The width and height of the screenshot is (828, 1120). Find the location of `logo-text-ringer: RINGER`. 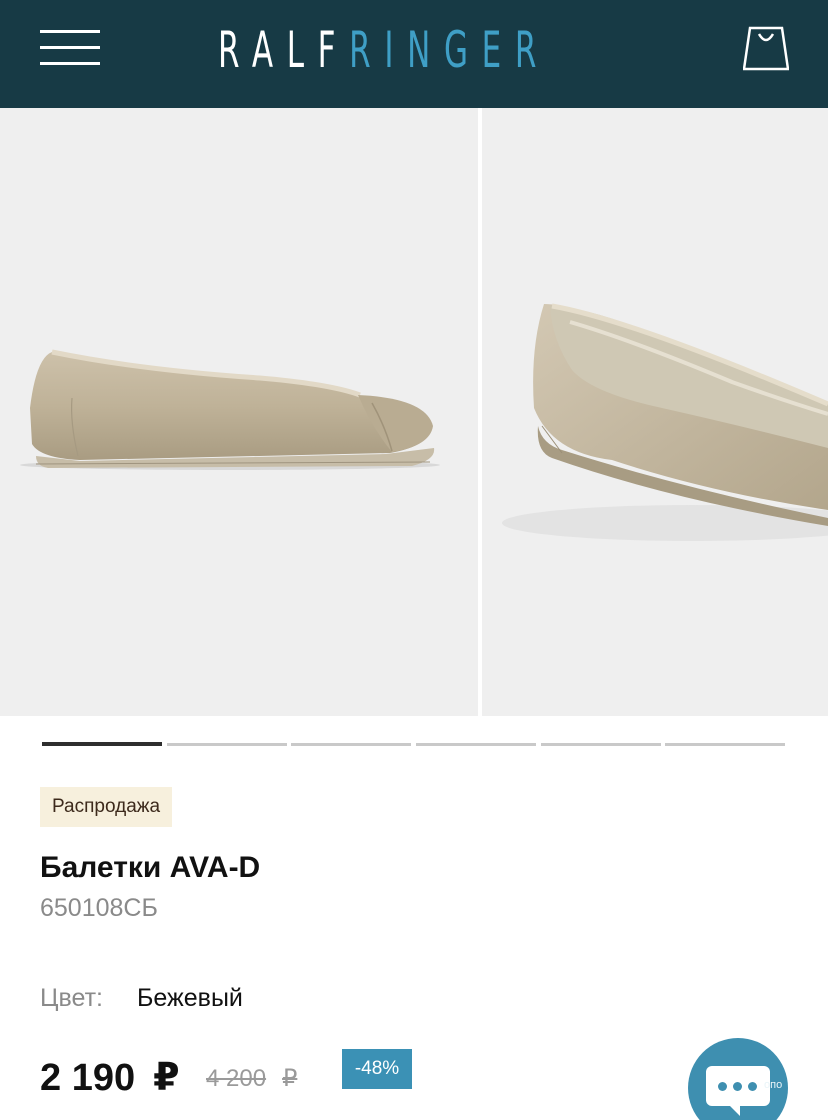

logo-text-ringer: RINGER is located at coordinates (450, 50).